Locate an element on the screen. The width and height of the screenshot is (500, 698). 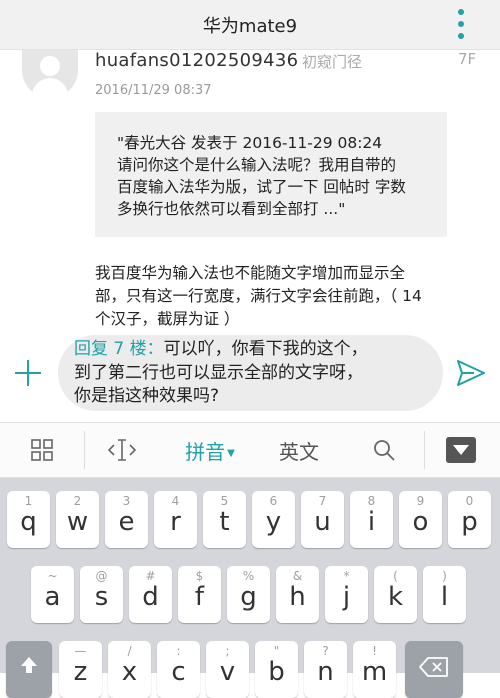
key-u: 7u is located at coordinates (322, 519).